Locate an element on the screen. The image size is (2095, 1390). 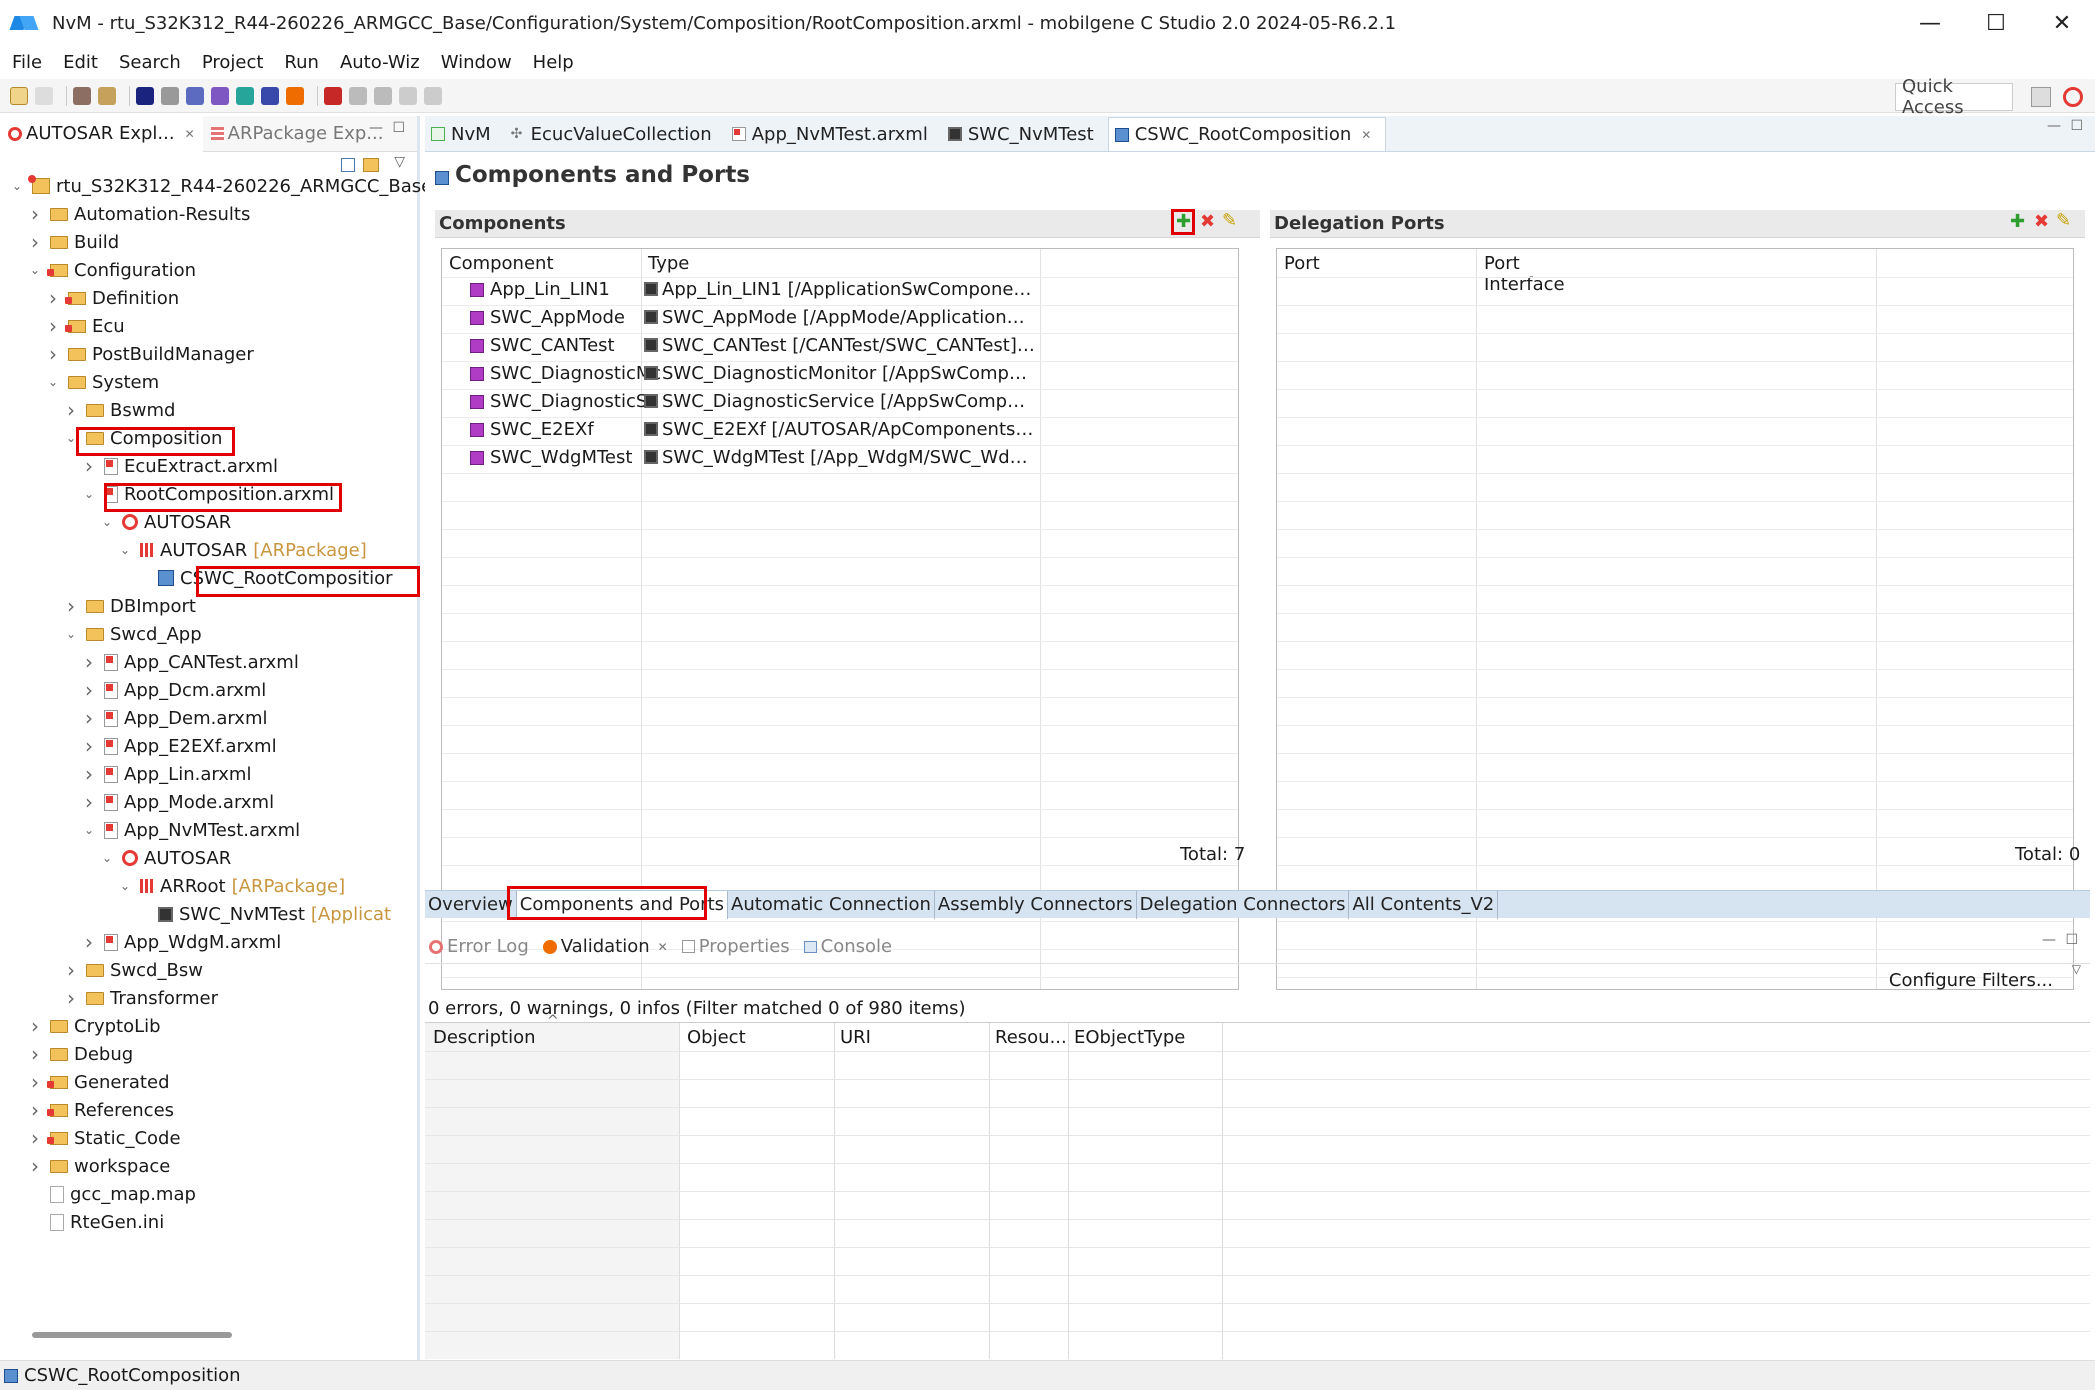
add-delegation-port-button: ✚ is located at coordinates (2017, 221).